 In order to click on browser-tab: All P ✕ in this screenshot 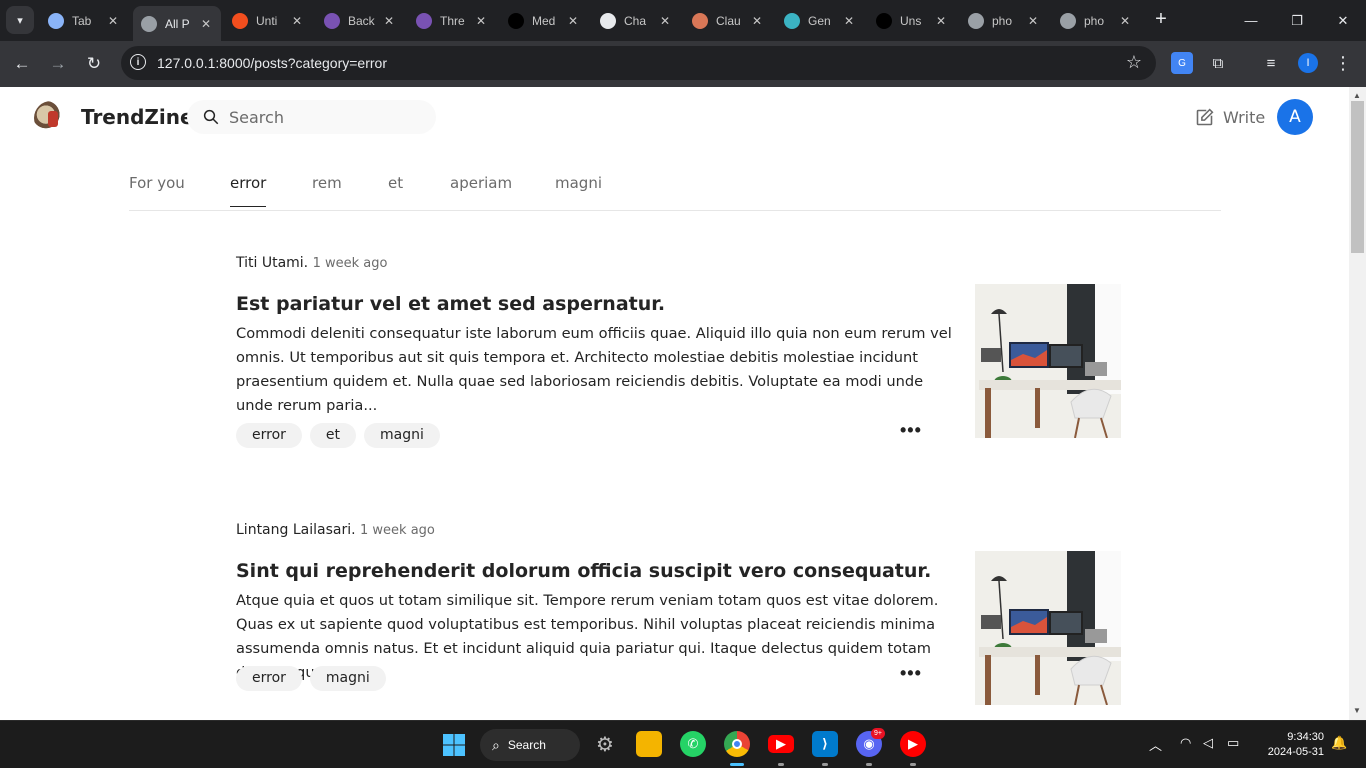, I will do `click(177, 23)`.